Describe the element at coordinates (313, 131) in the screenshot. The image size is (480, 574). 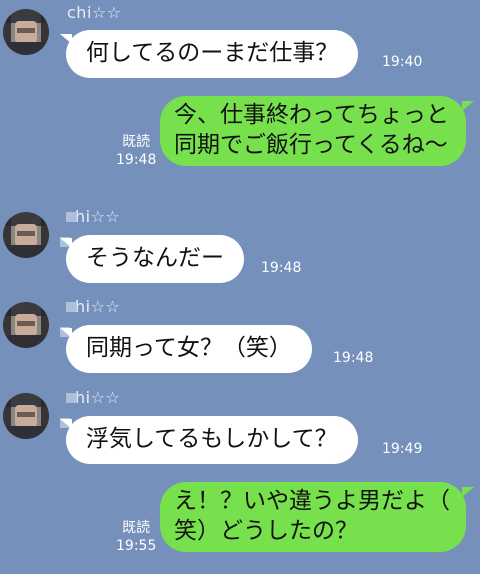
I see `message-bubble-outgoing: 今、仕事終わってちょっと 同期でご飯行ってくるね〜` at that location.